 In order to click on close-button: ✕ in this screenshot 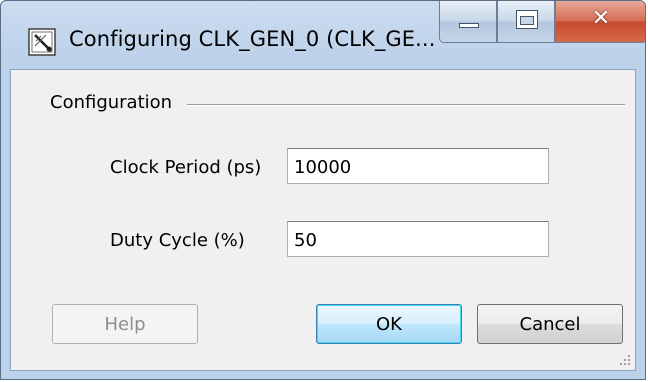, I will do `click(600, 22)`.